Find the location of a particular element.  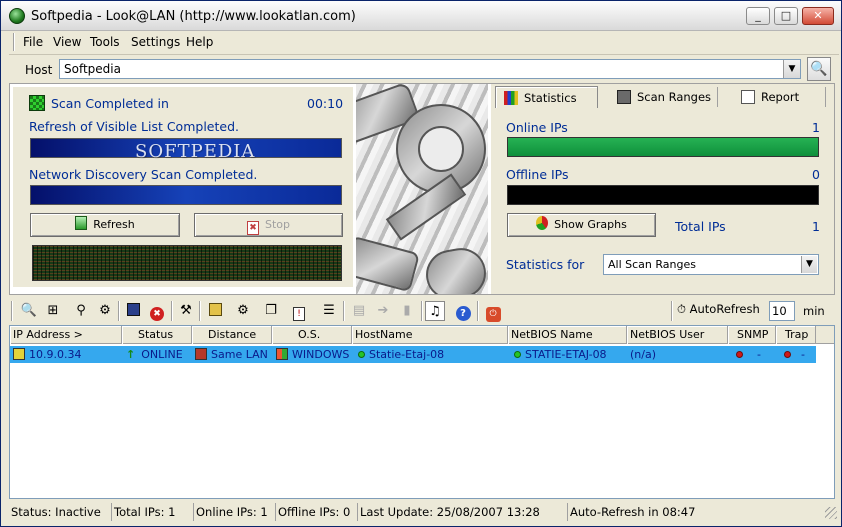

menu-view: View is located at coordinates (67, 42).